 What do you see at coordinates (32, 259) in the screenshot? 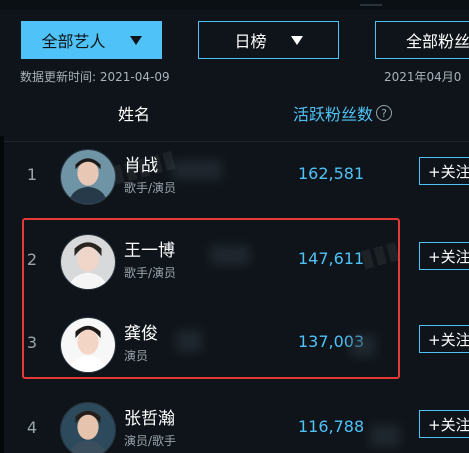
I see `rank-number: 2` at bounding box center [32, 259].